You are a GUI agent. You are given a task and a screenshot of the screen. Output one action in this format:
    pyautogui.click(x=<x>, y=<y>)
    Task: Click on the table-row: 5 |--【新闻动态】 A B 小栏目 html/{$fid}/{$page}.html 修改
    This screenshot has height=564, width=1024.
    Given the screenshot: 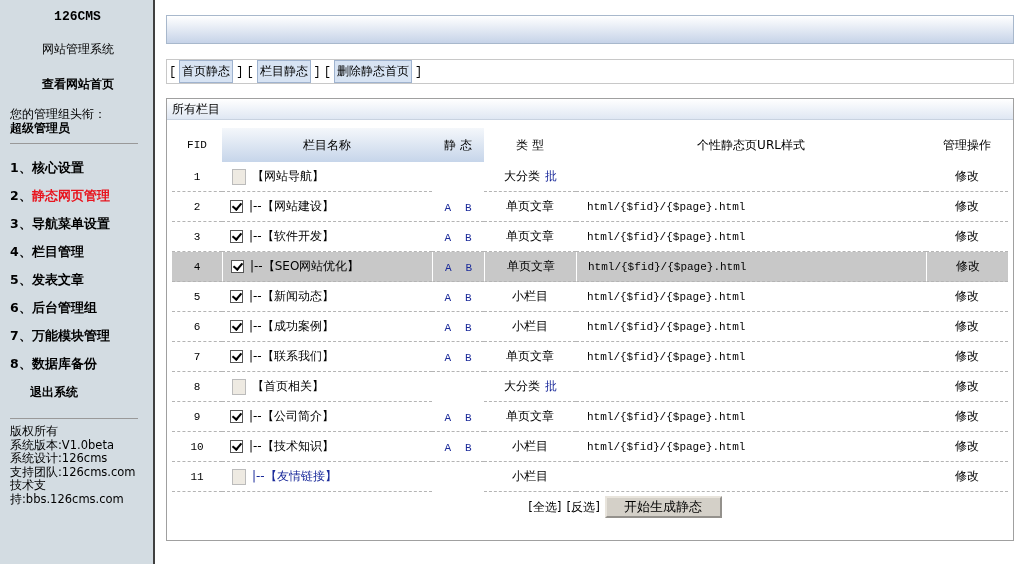 What is the action you would take?
    pyautogui.click(x=590, y=297)
    